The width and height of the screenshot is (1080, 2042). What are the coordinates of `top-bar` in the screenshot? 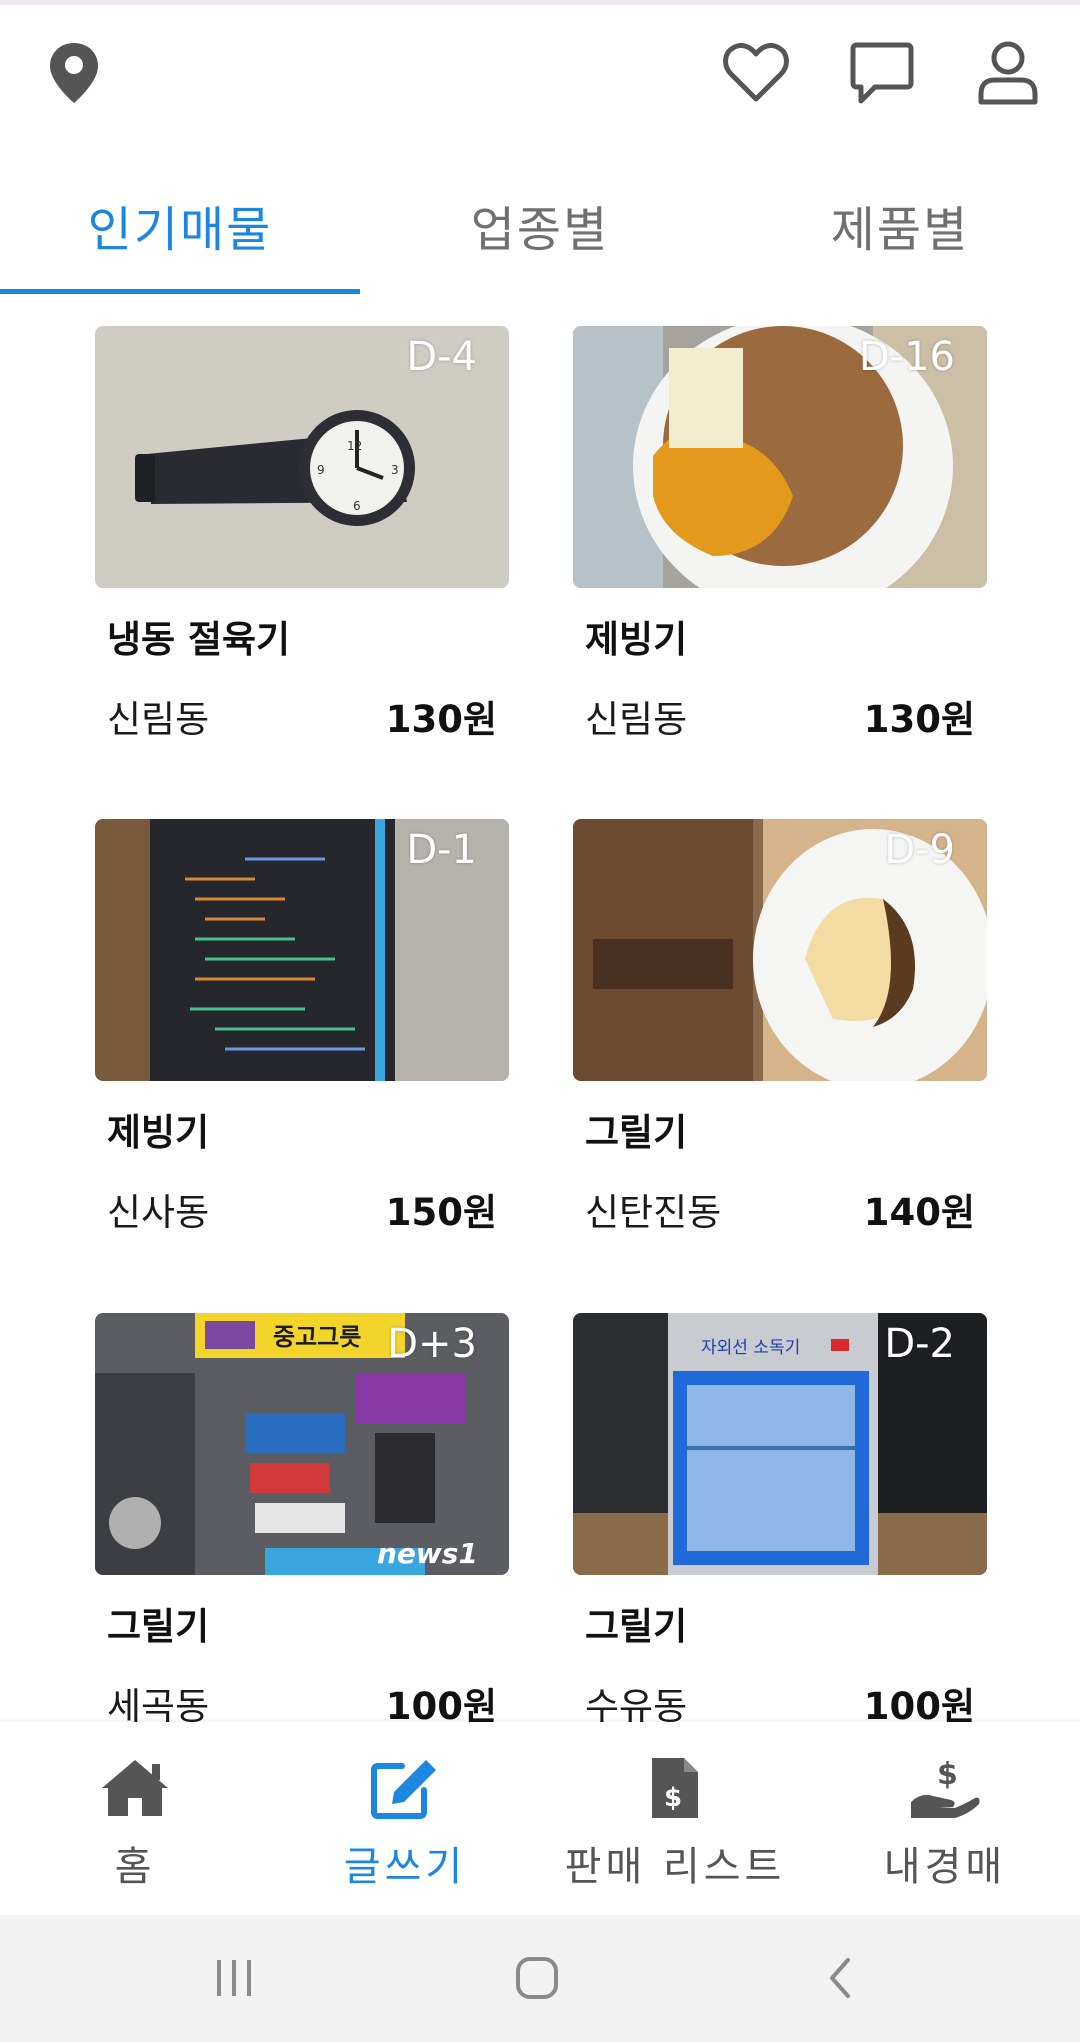 It's located at (540, 75).